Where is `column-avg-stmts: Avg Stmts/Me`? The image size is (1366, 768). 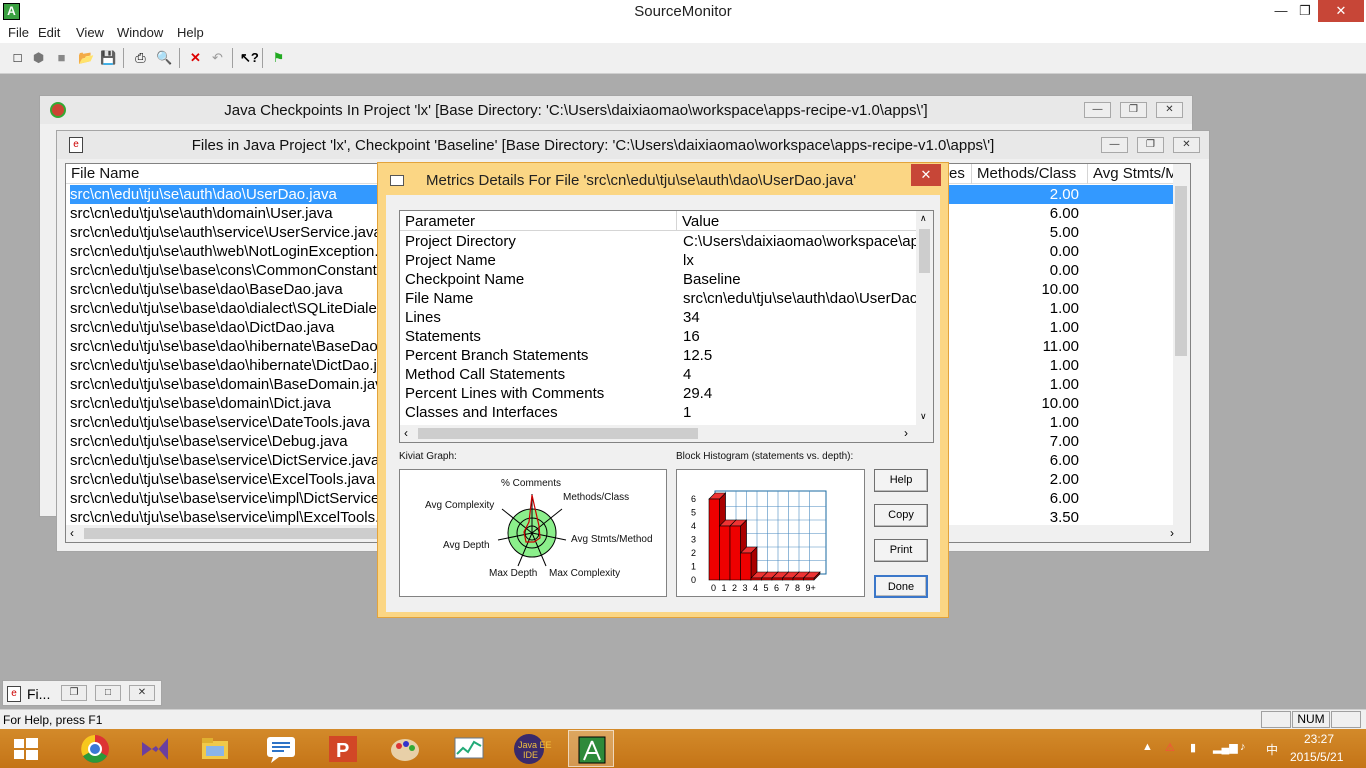 column-avg-stmts: Avg Stmts/Me is located at coordinates (1139, 173).